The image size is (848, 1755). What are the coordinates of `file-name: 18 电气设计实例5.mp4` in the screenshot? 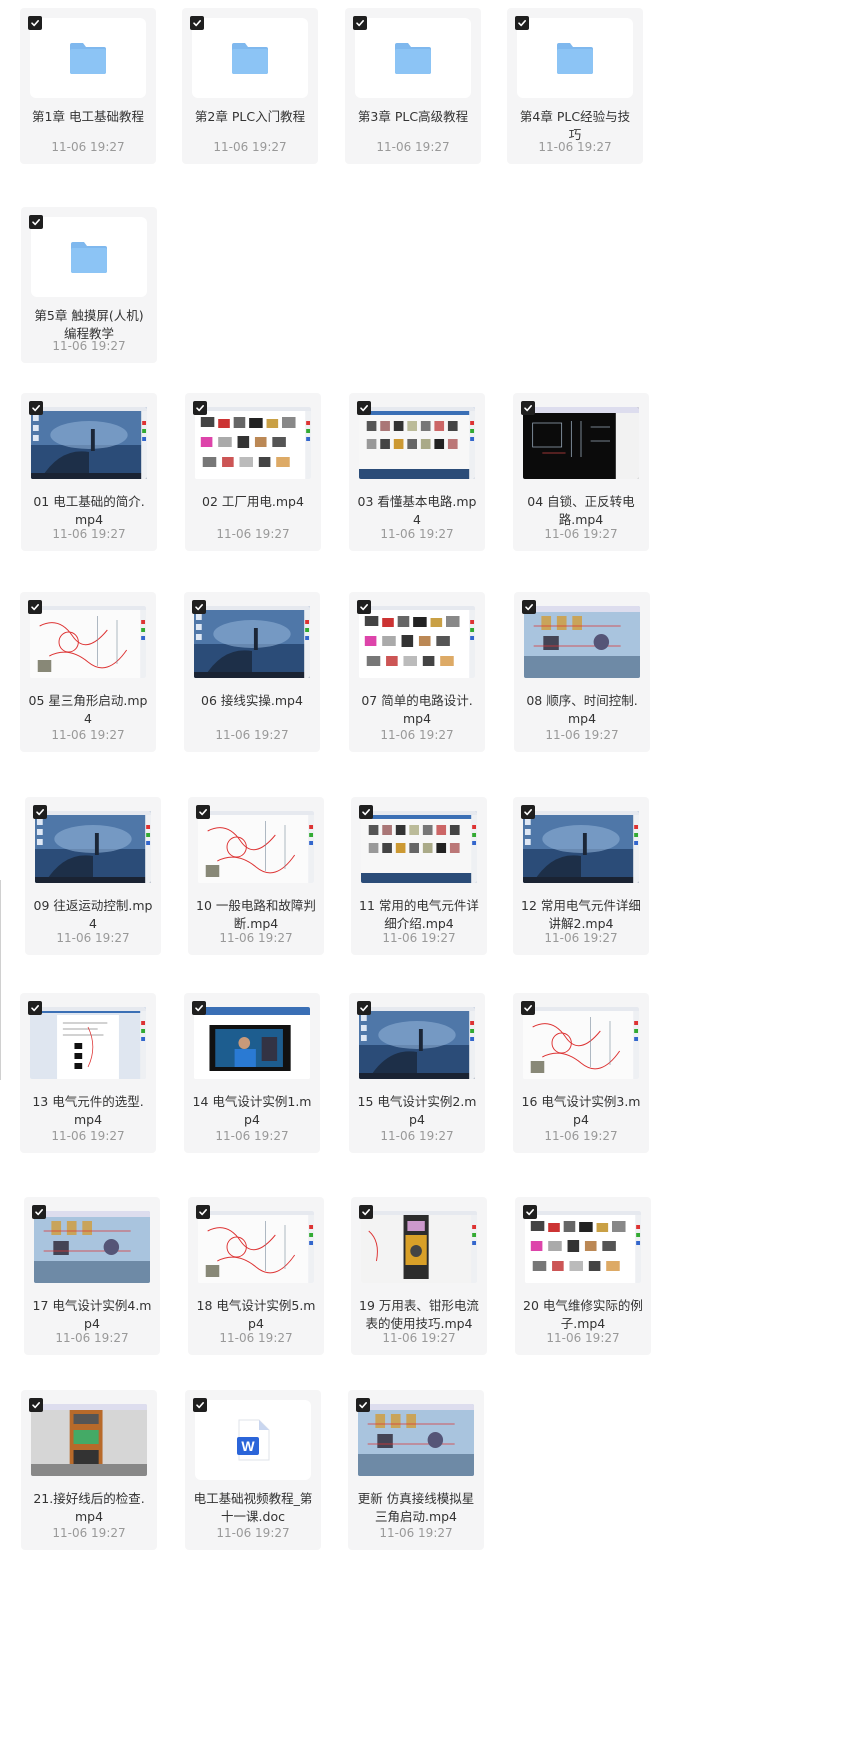 It's located at (256, 1315).